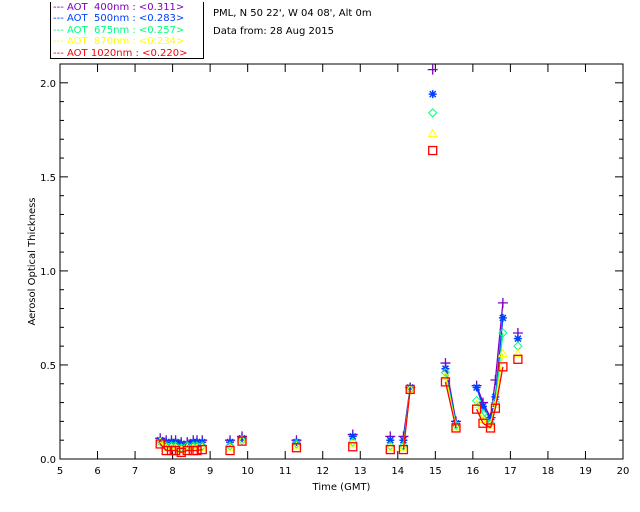 Image resolution: width=640 pixels, height=512 pixels. What do you see at coordinates (48, 366) in the screenshot?
I see `y-tick-label: 0.5` at bounding box center [48, 366].